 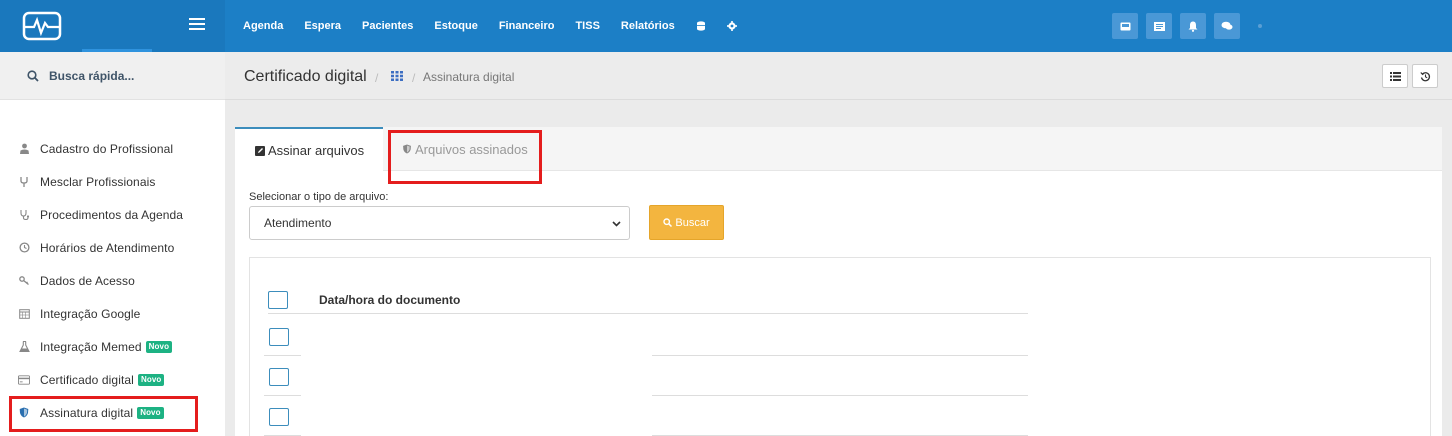 What do you see at coordinates (305, 76) in the screenshot?
I see `page-title: Certificado digital` at bounding box center [305, 76].